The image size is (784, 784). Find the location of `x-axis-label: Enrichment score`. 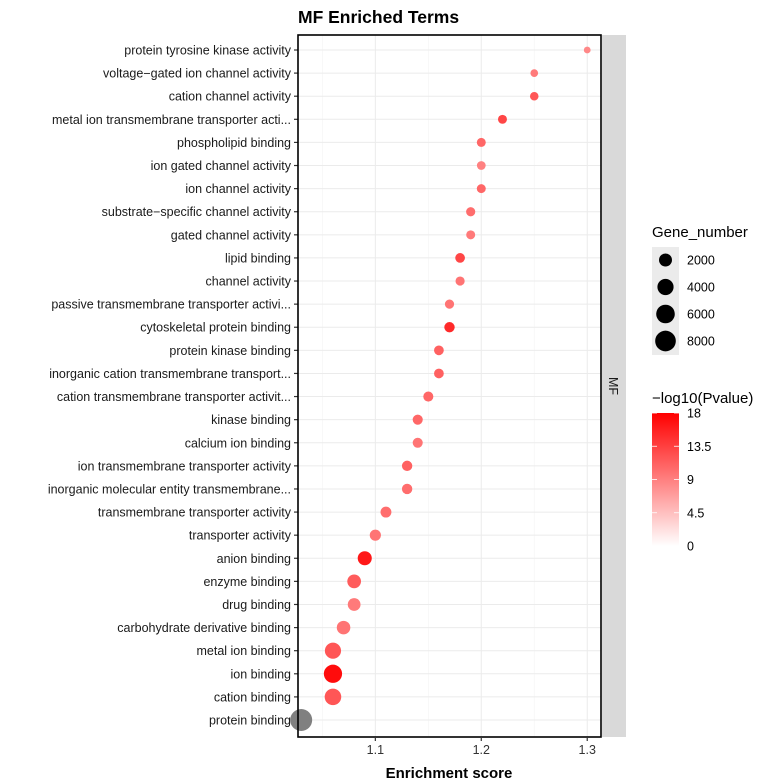

x-axis-label: Enrichment score is located at coordinates (449, 773).